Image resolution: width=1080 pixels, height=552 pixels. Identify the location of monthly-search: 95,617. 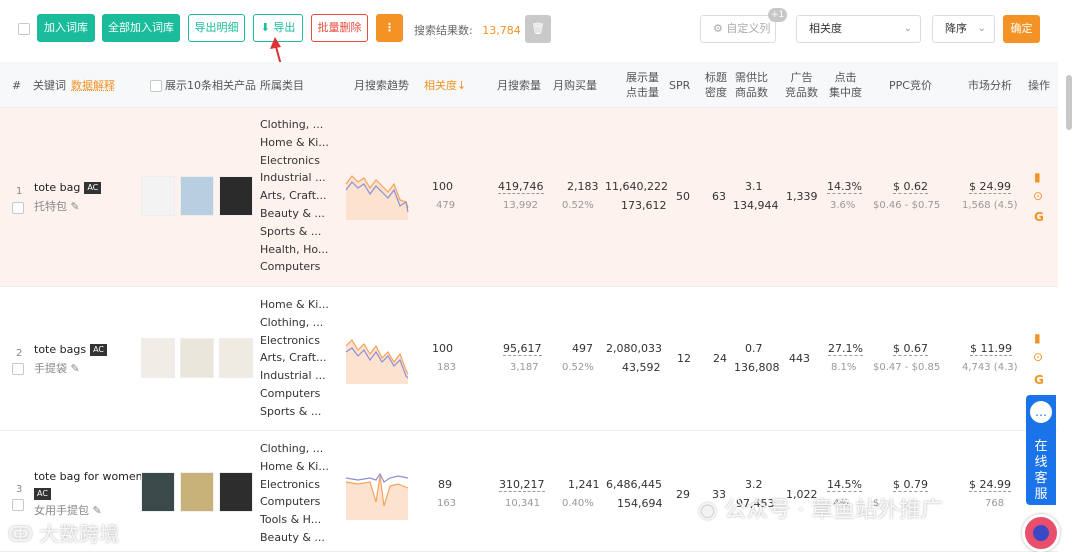
(522, 349).